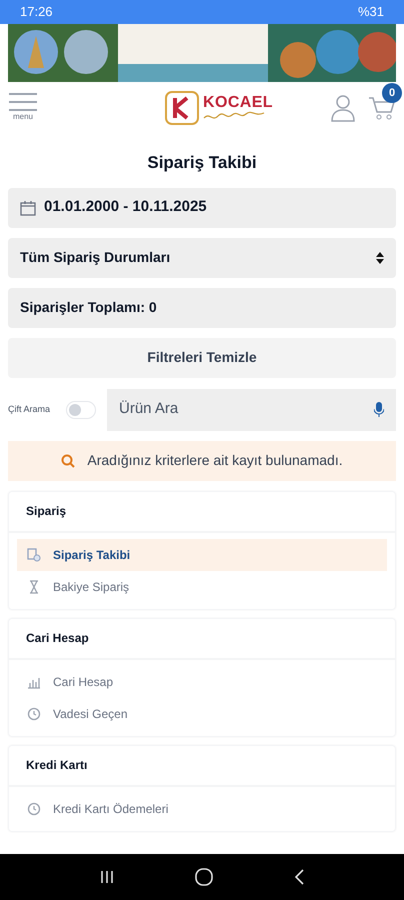 Image resolution: width=404 pixels, height=900 pixels. What do you see at coordinates (299, 877) in the screenshot?
I see `back-icon` at bounding box center [299, 877].